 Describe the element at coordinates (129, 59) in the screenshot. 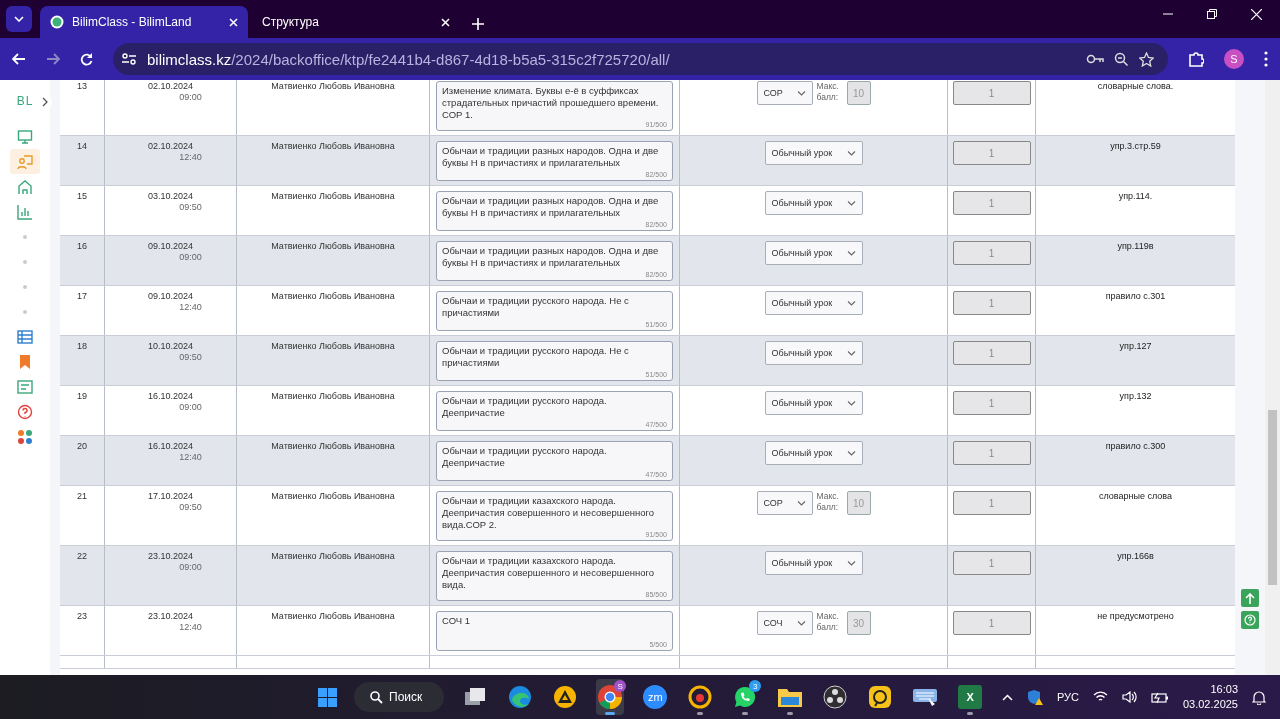

I see `site-settings-icon` at that location.